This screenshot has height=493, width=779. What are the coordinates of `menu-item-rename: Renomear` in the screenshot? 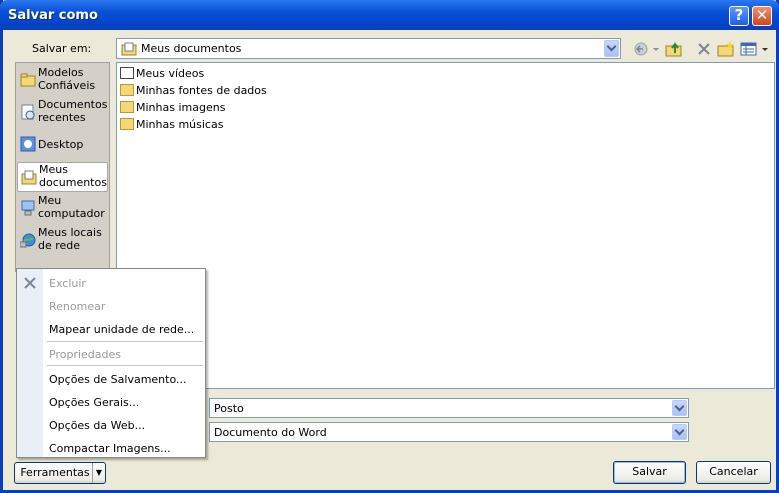 It's located at (77, 306).